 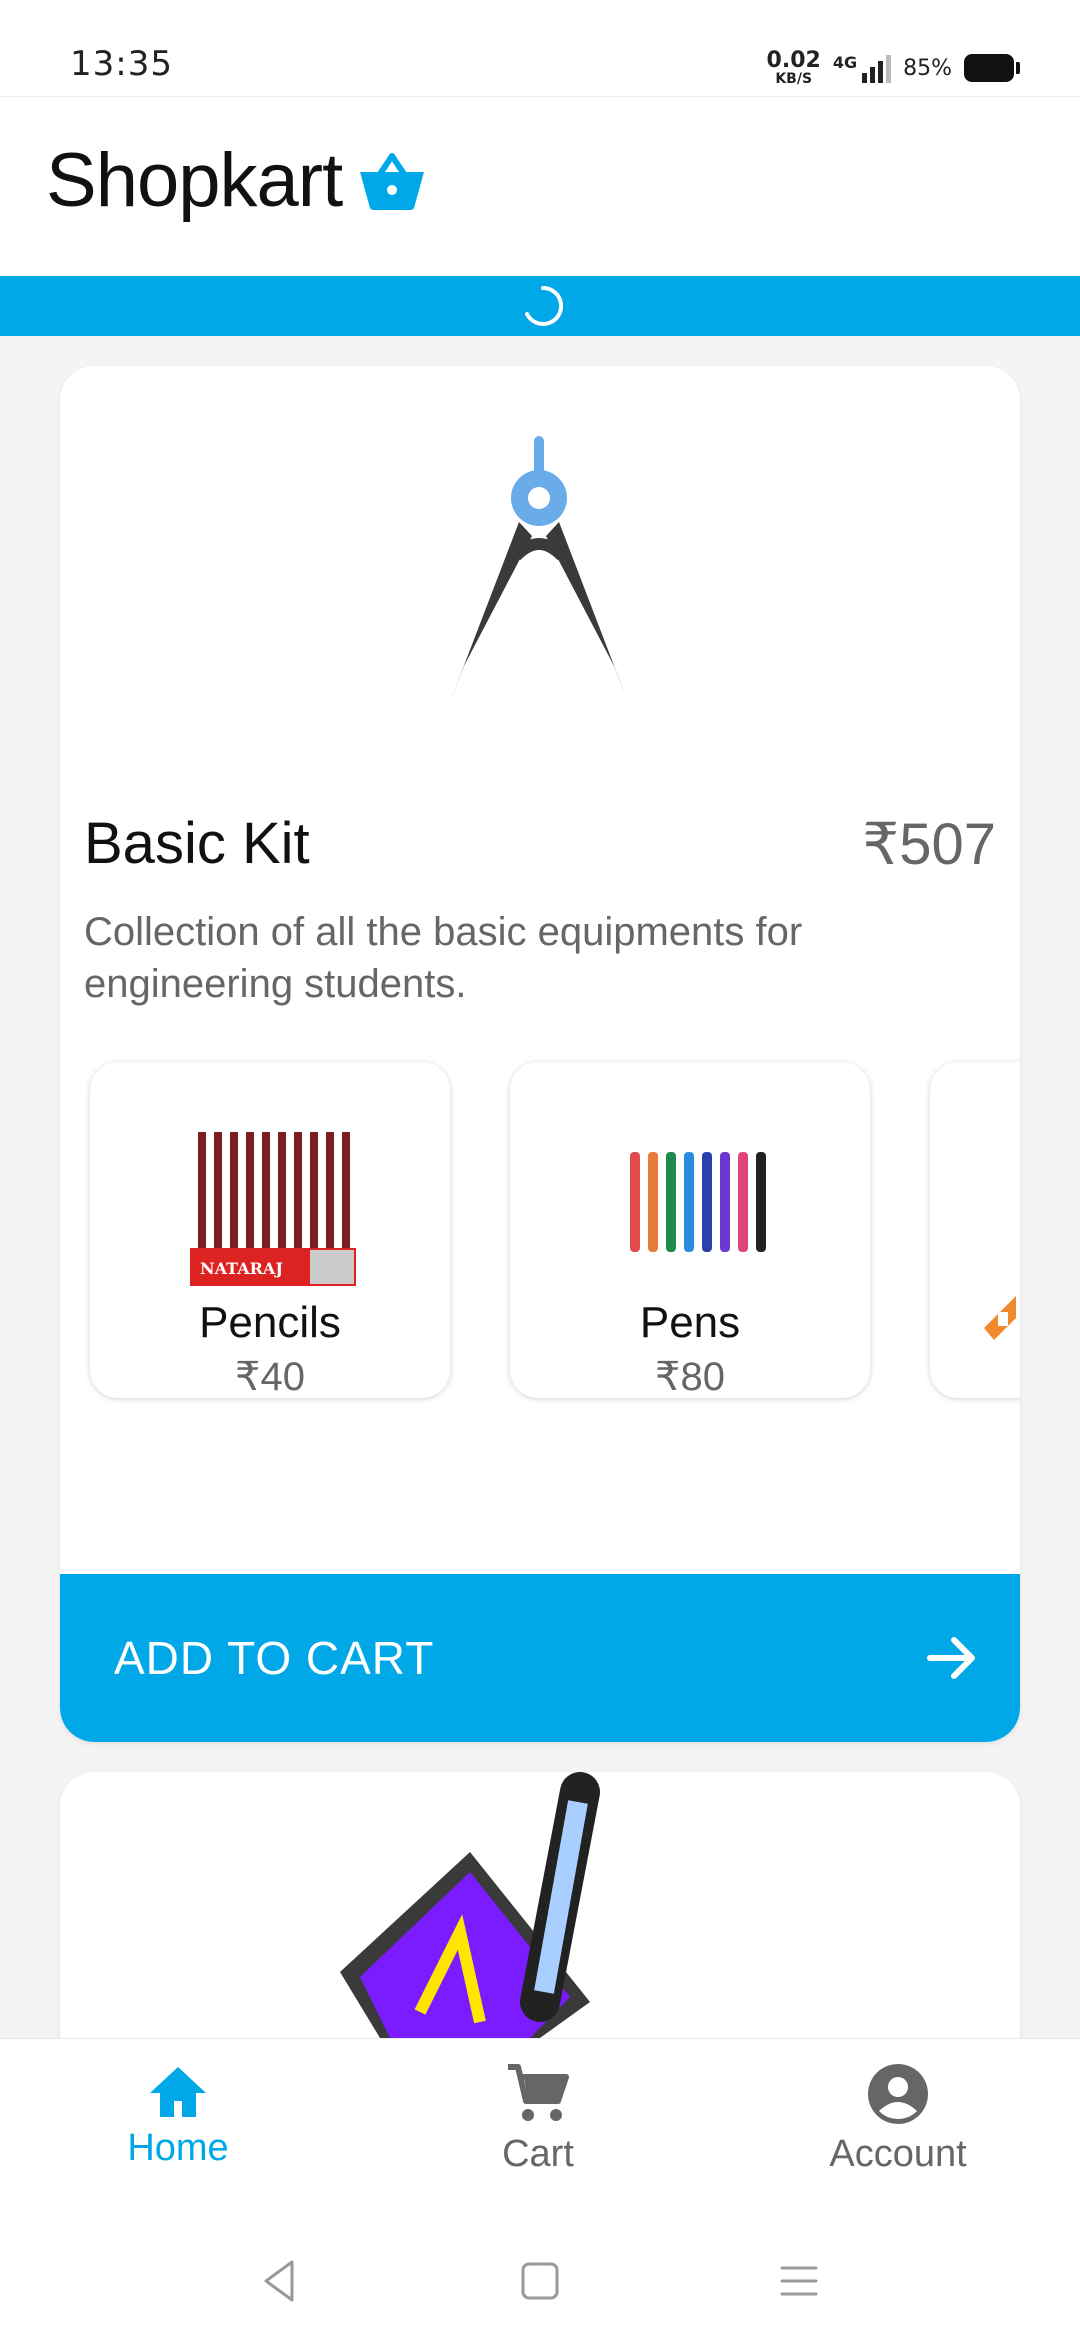 I want to click on kit-item-name: Pens, so click(x=690, y=1322).